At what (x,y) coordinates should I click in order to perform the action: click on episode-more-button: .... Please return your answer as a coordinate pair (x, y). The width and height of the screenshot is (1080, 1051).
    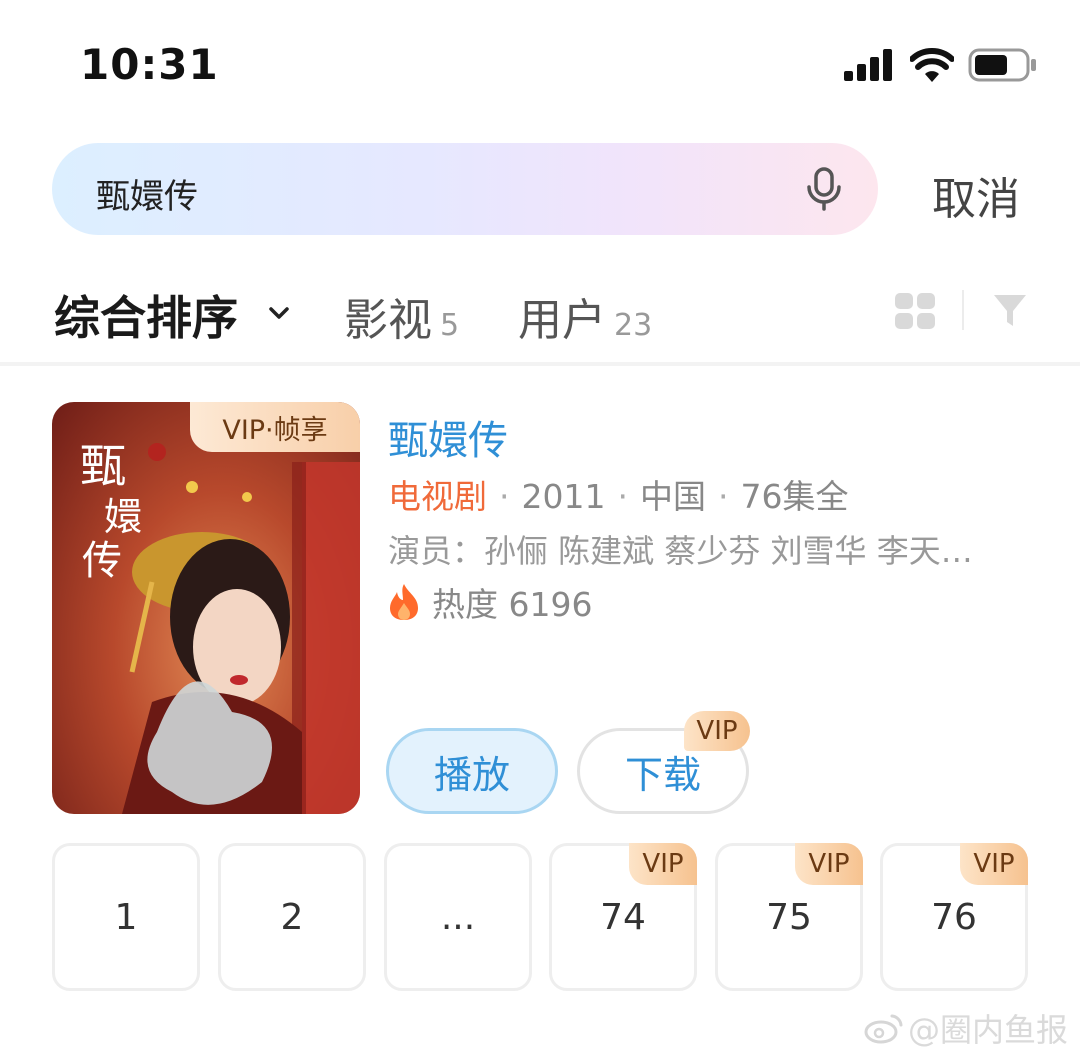
    Looking at the image, I should click on (458, 917).